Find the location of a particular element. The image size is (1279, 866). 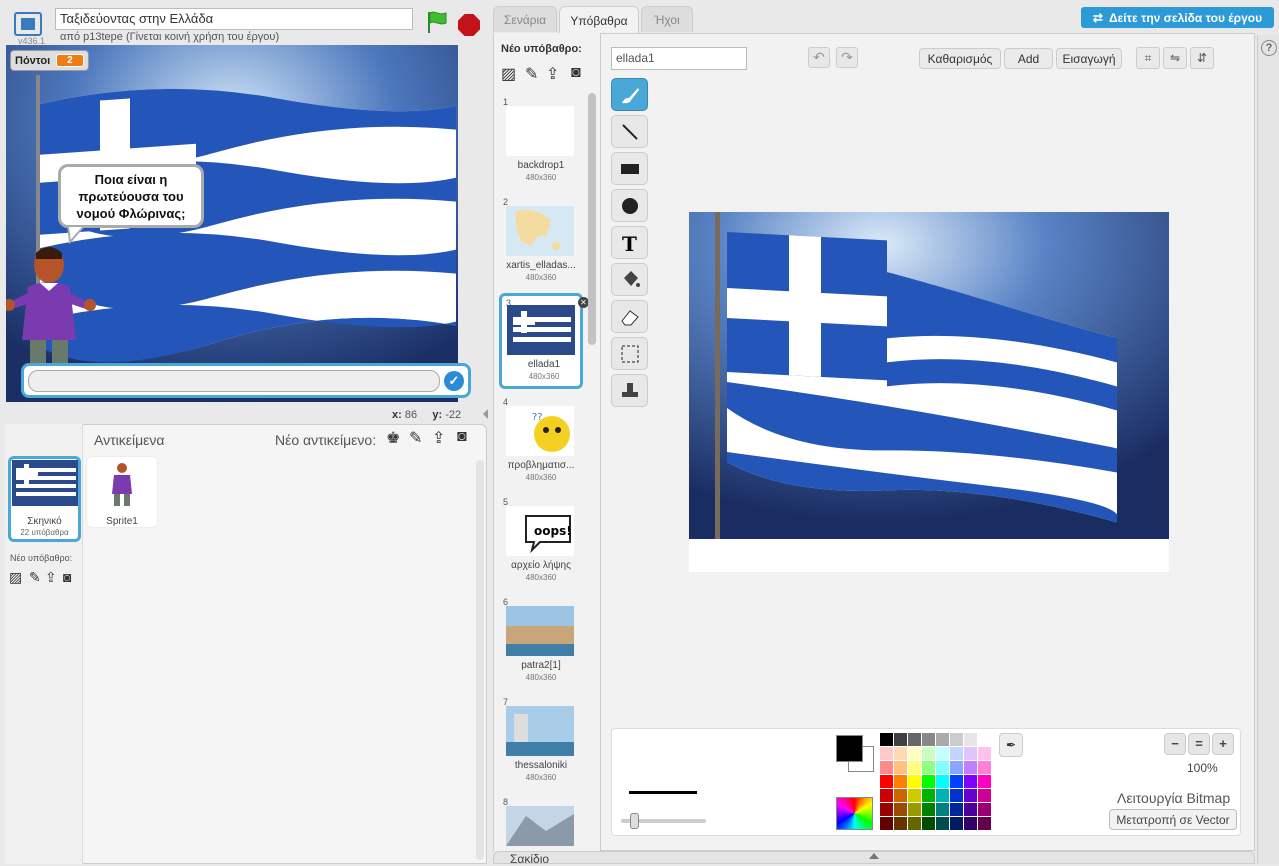

ellipse-tool-icon is located at coordinates (629, 205).